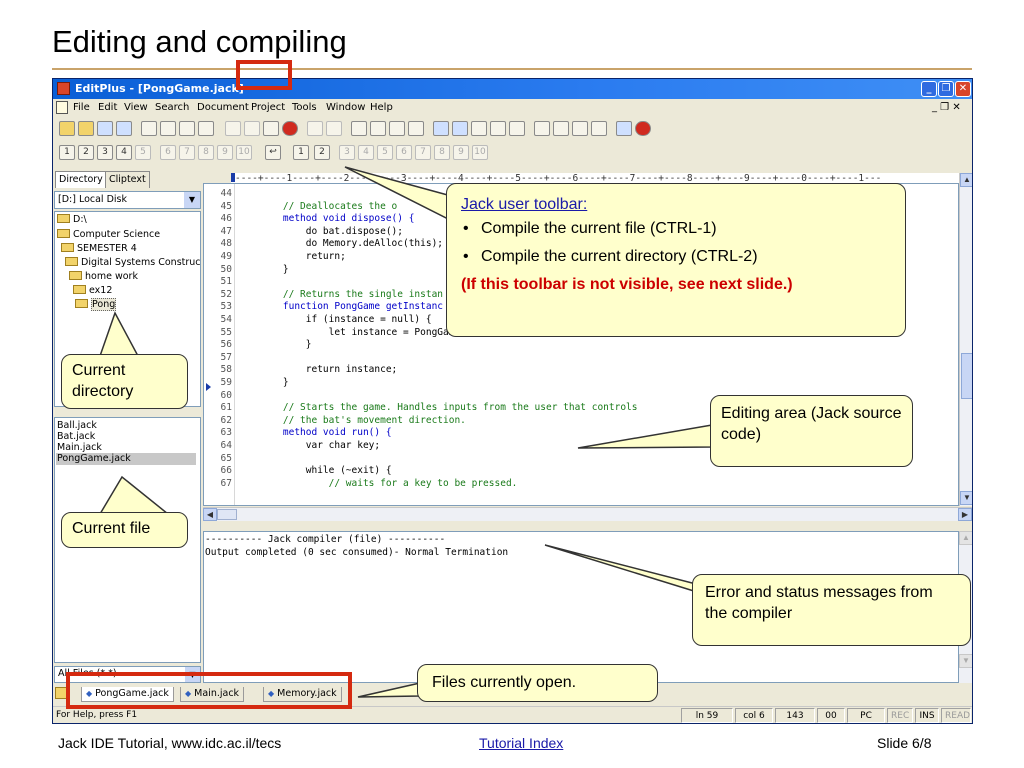 Image resolution: width=1024 pixels, height=768 pixels. I want to click on stop-icon, so click(643, 128).